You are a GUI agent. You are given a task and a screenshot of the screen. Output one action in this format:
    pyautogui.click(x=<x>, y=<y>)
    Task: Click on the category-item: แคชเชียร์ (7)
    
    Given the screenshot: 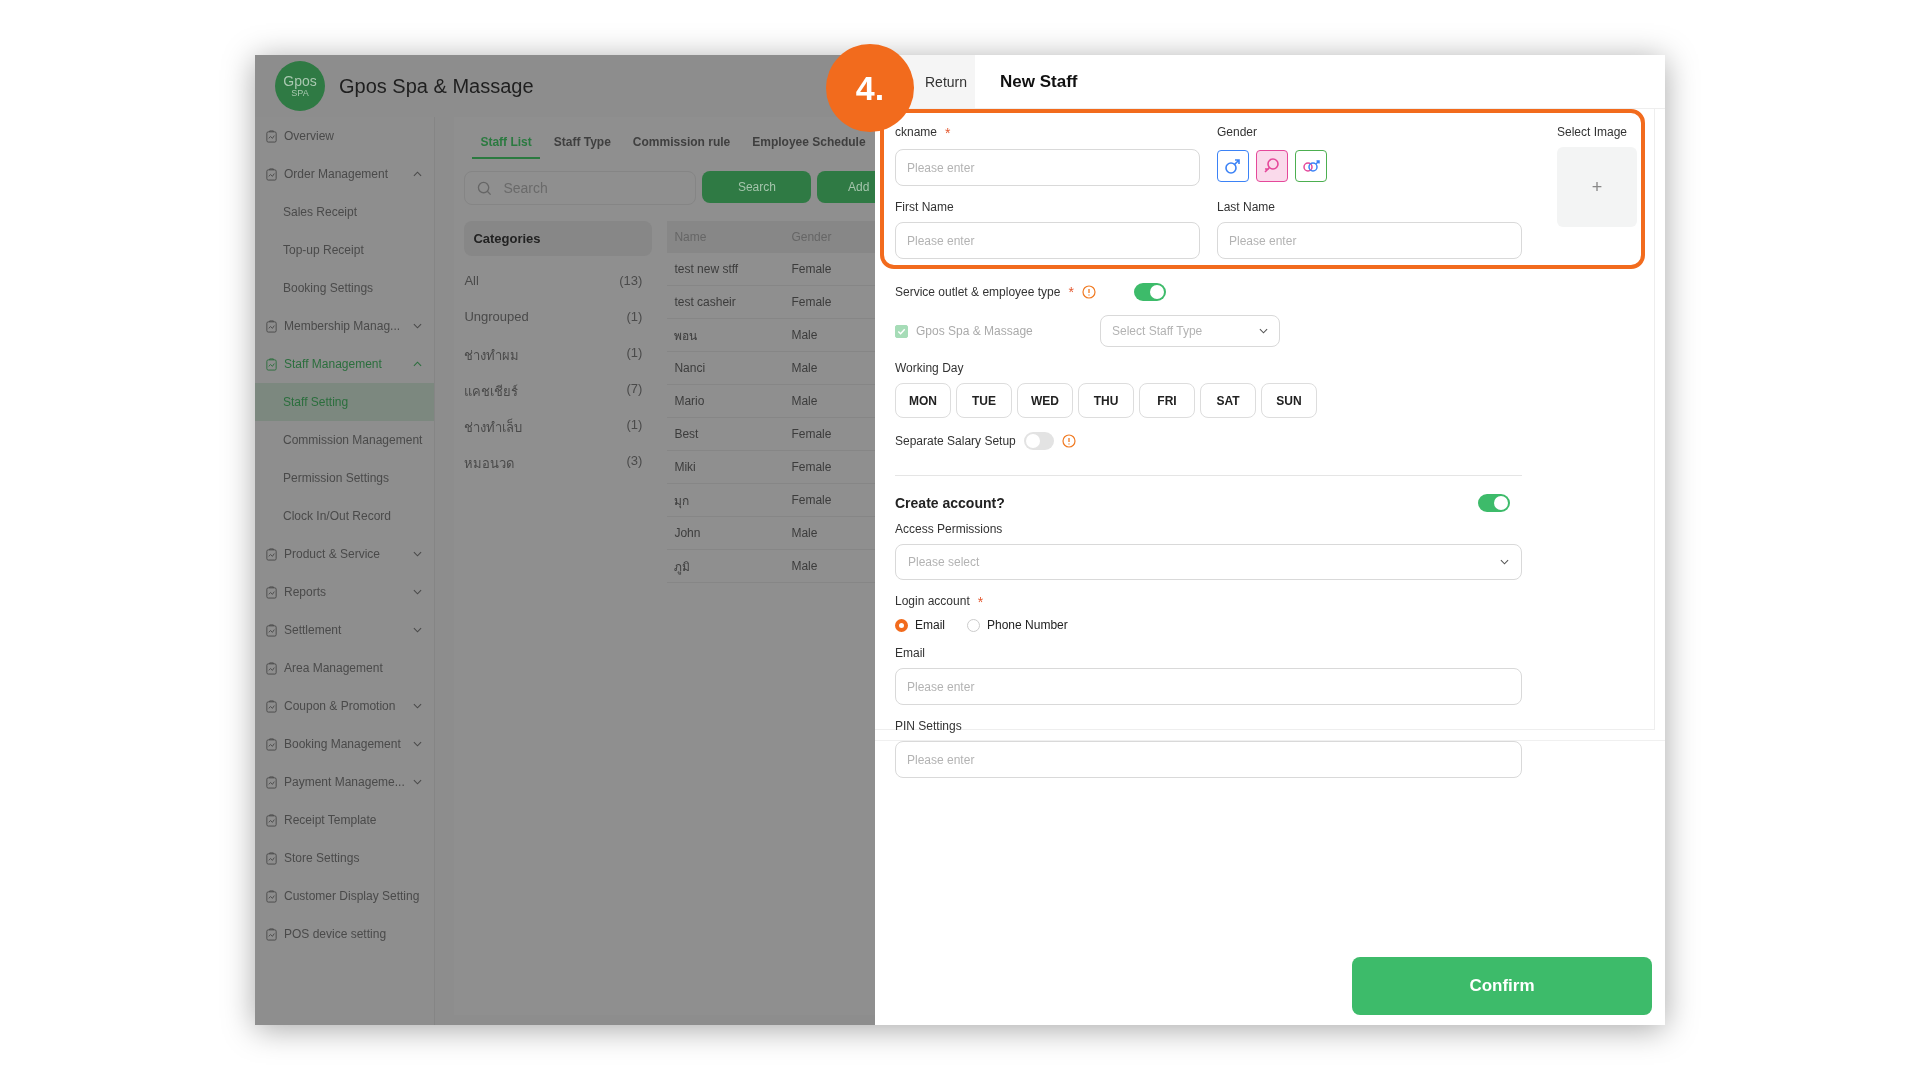 What is the action you would take?
    pyautogui.click(x=558, y=390)
    